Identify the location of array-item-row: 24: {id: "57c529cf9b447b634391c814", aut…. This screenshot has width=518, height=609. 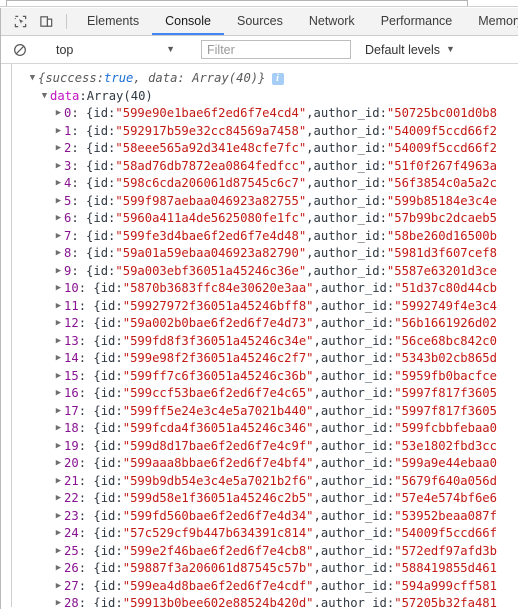
(259, 534).